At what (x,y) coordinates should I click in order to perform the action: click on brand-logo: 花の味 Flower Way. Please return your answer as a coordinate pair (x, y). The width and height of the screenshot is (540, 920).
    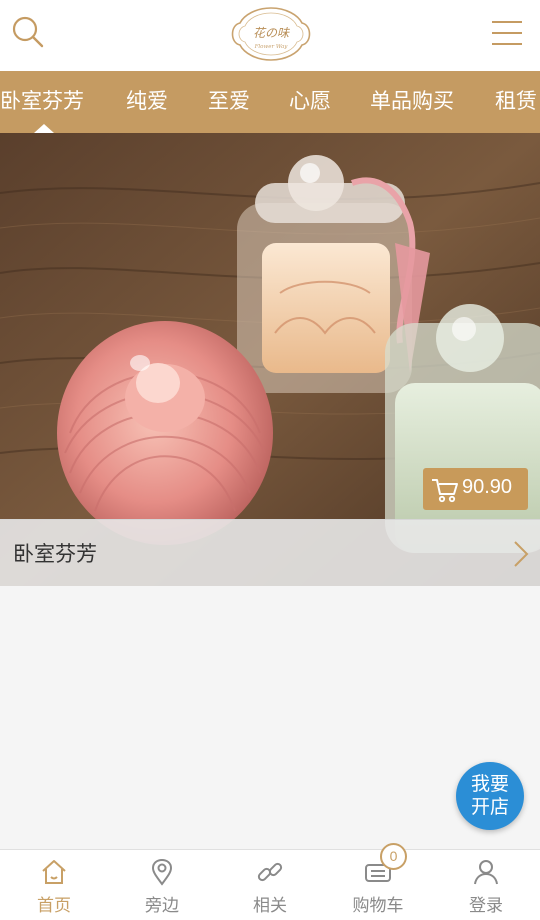
    Looking at the image, I should click on (271, 34).